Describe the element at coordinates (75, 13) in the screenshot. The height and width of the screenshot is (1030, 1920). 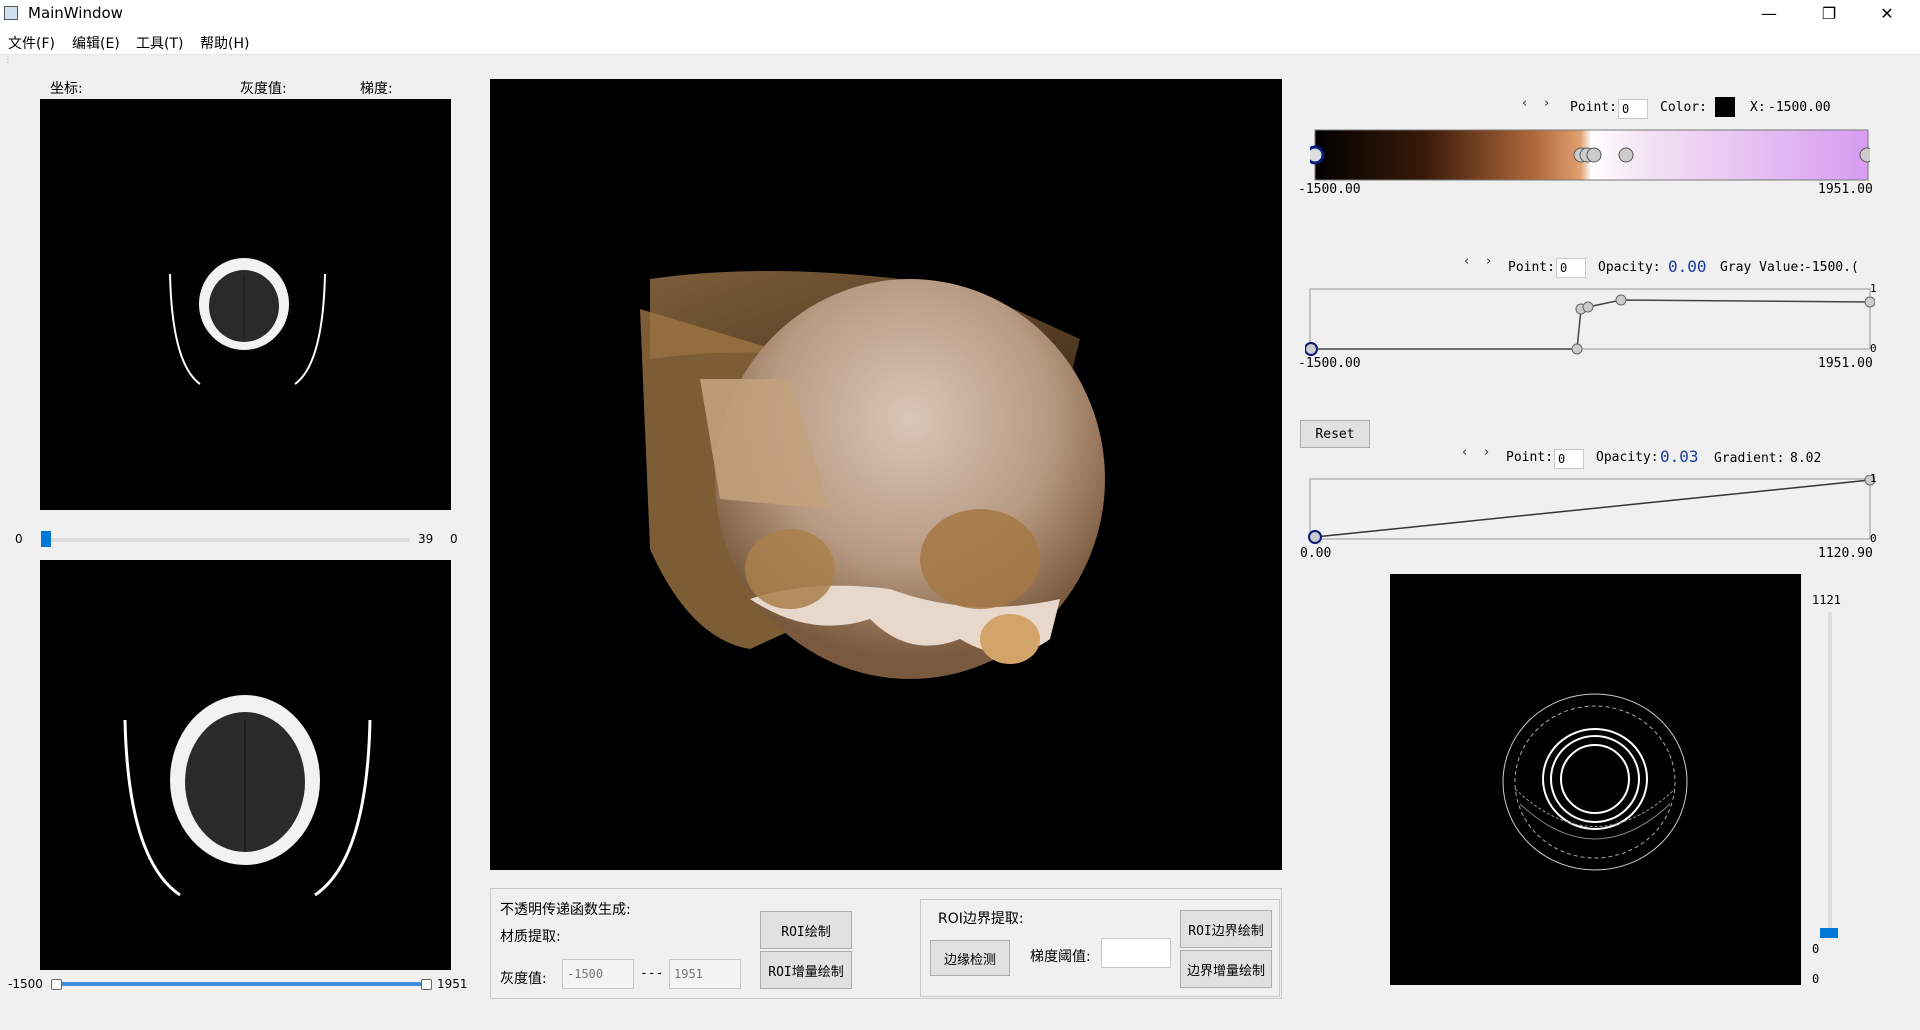
I see `window-title: MainWindow` at that location.